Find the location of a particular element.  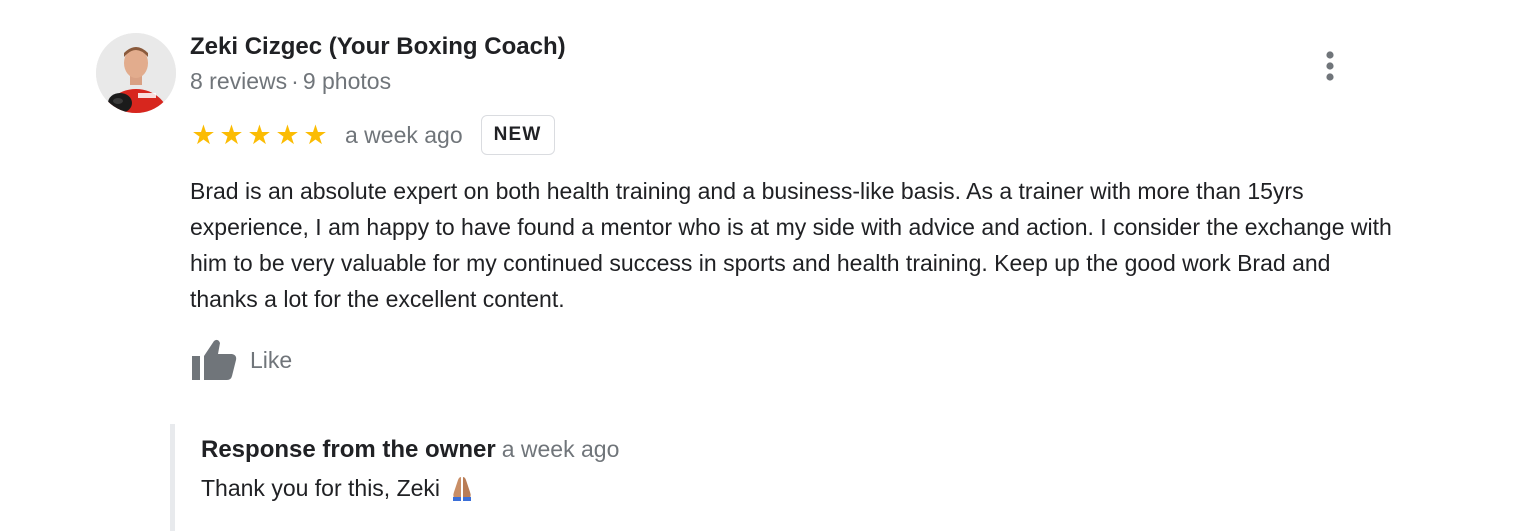

owner-response-title: Response from the owner is located at coordinates (348, 449).